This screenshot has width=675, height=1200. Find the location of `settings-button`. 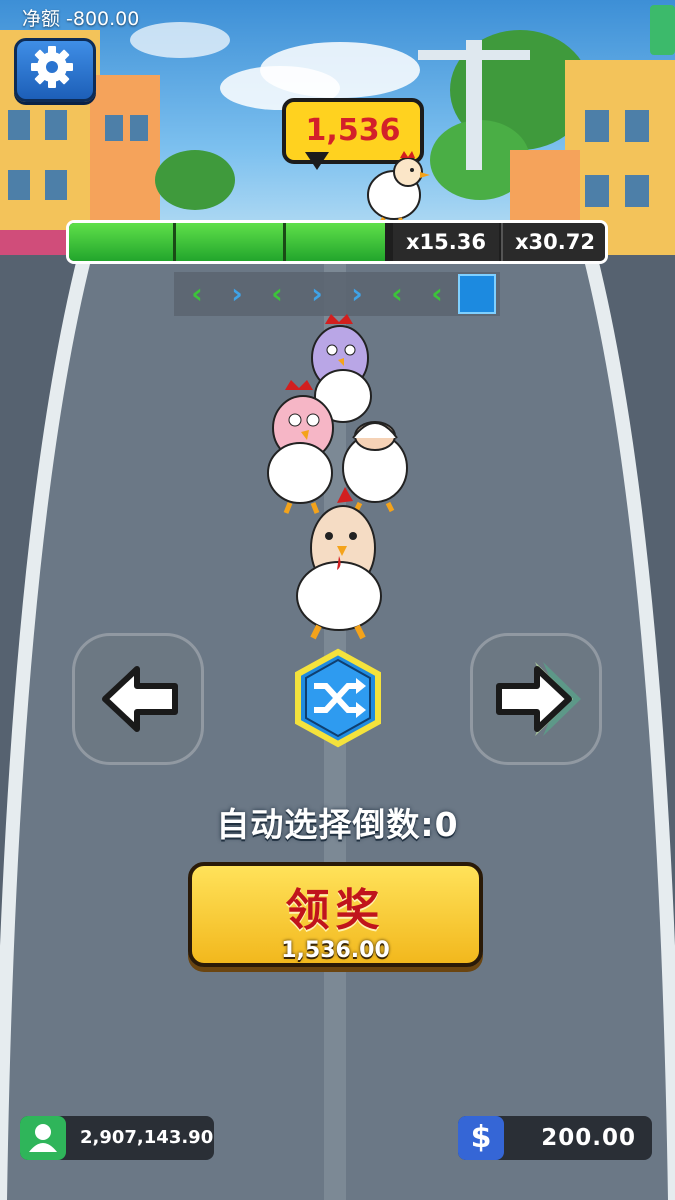

settings-button is located at coordinates (55, 70).